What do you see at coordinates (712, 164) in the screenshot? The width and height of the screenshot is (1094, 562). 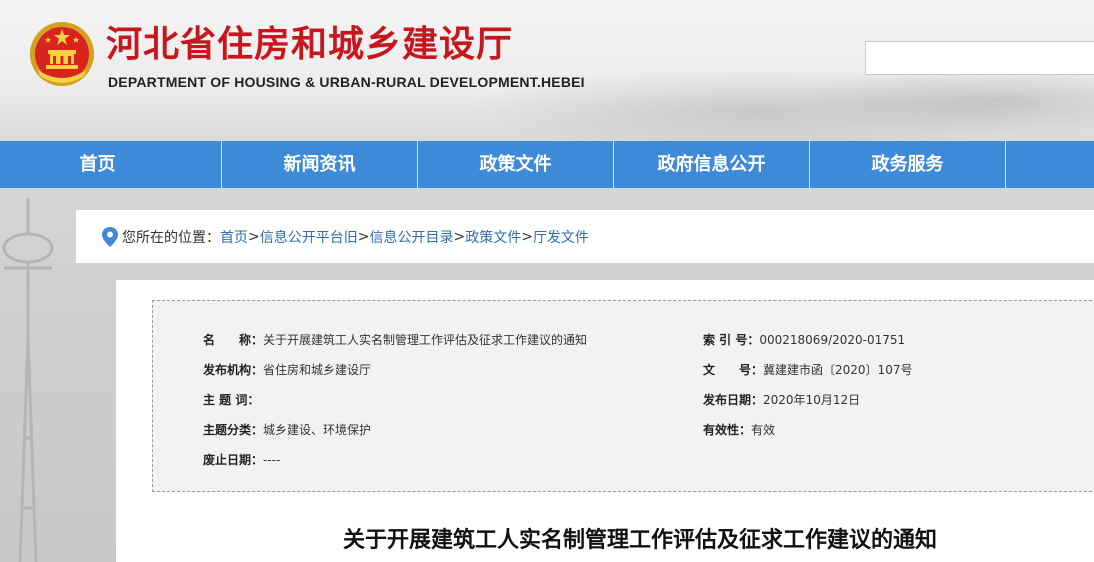 I see `nav-item-gov-info: 政府信息公开` at bounding box center [712, 164].